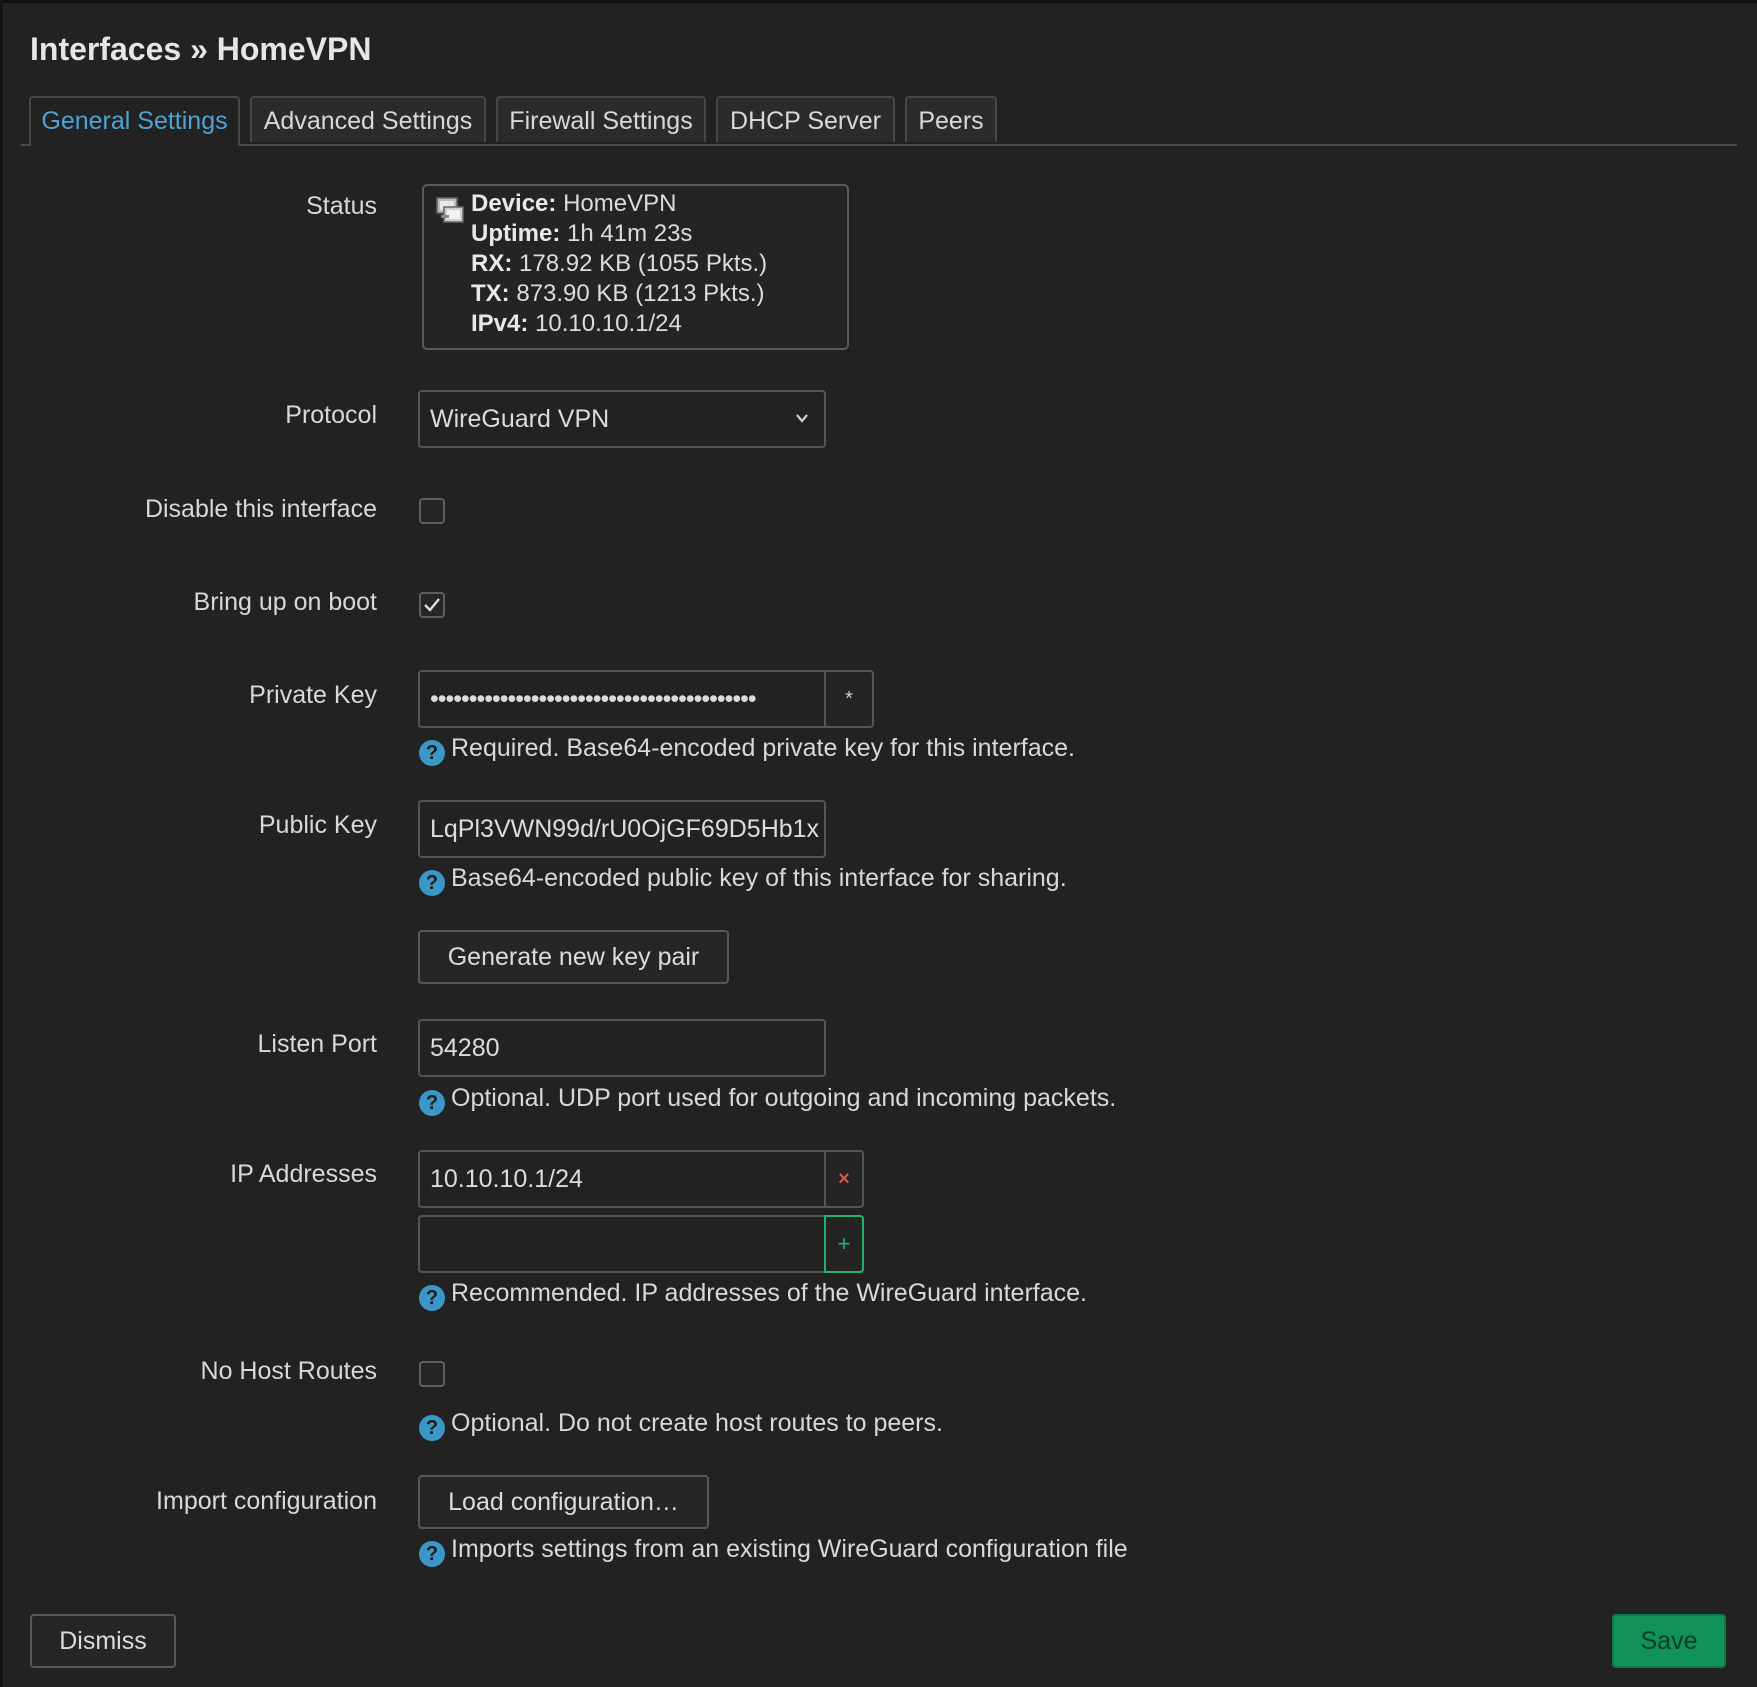 The width and height of the screenshot is (1757, 1687). Describe the element at coordinates (802, 418) in the screenshot. I see `chevron-down-icon` at that location.